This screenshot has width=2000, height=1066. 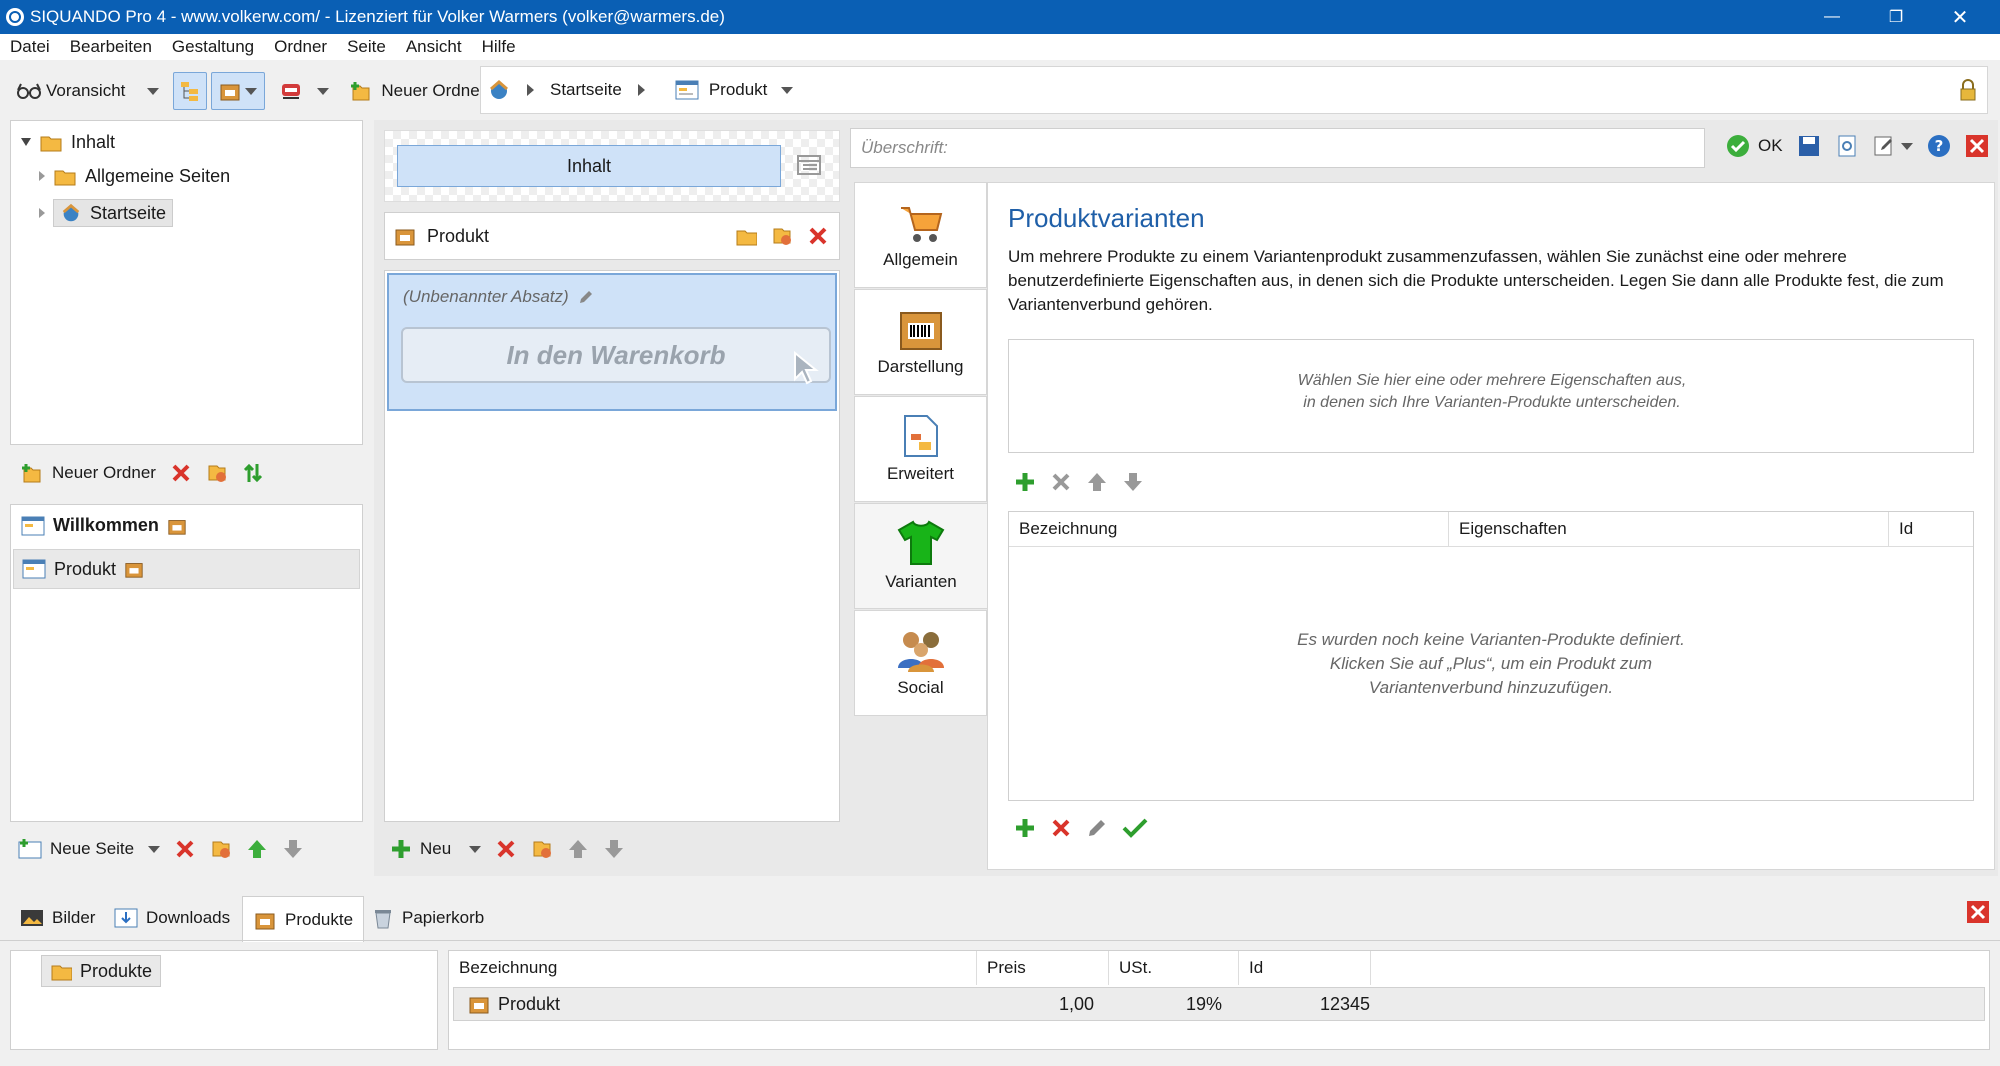 What do you see at coordinates (57, 918) in the screenshot?
I see `tab-bilder: Bilder` at bounding box center [57, 918].